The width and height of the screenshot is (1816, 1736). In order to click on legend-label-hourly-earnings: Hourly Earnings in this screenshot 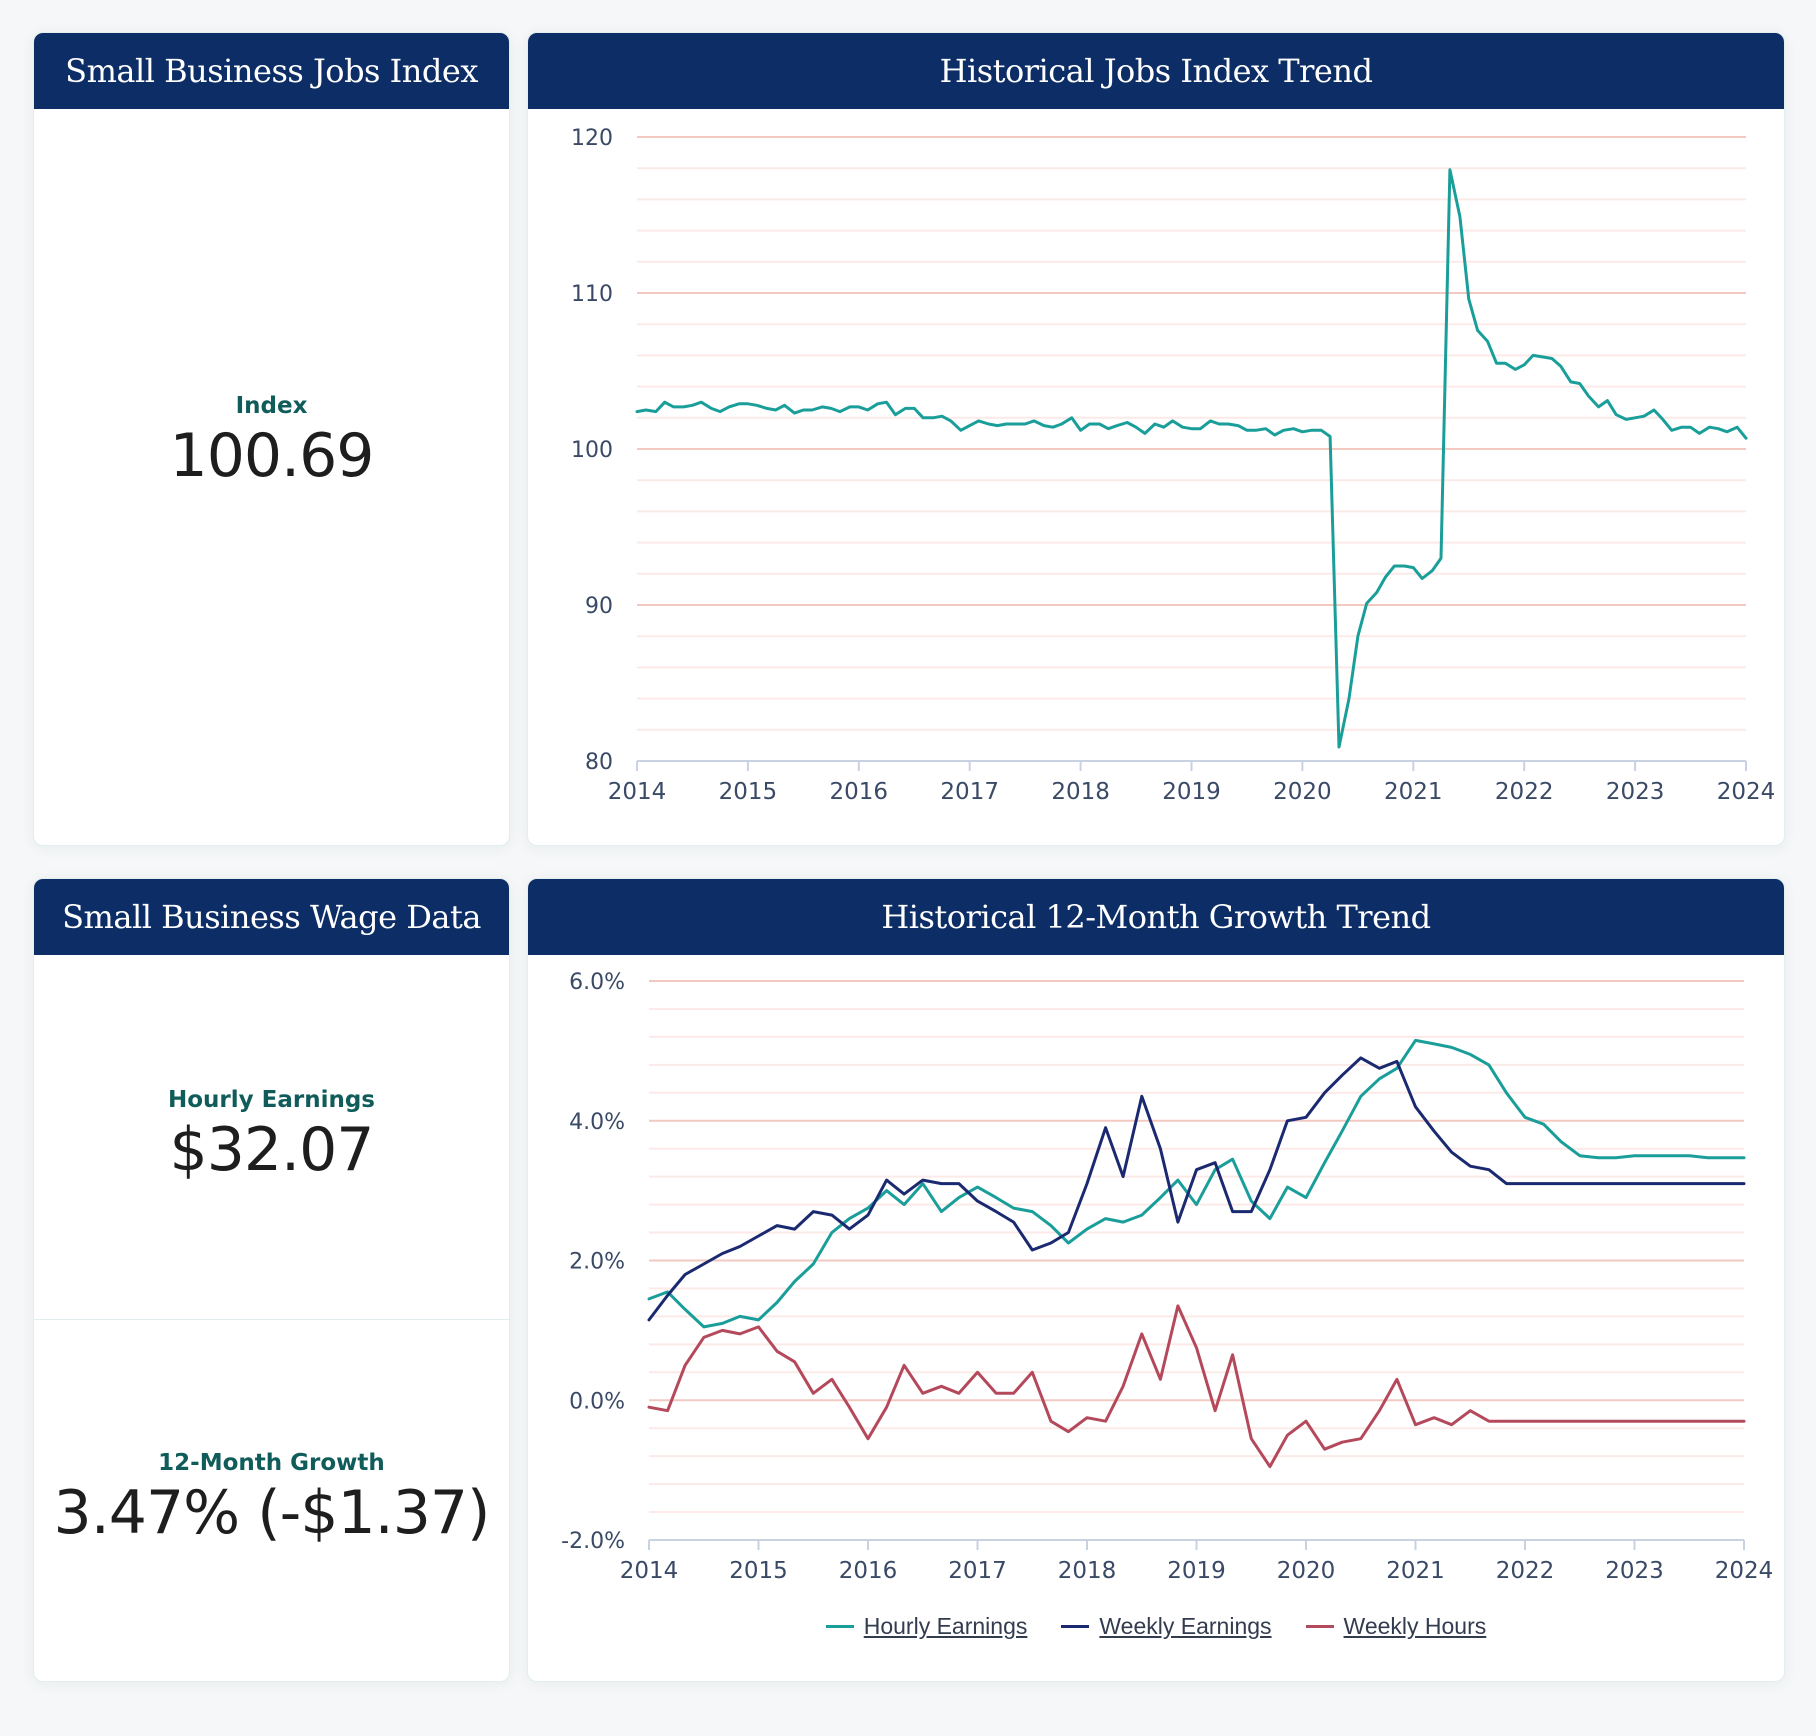, I will do `click(945, 1626)`.